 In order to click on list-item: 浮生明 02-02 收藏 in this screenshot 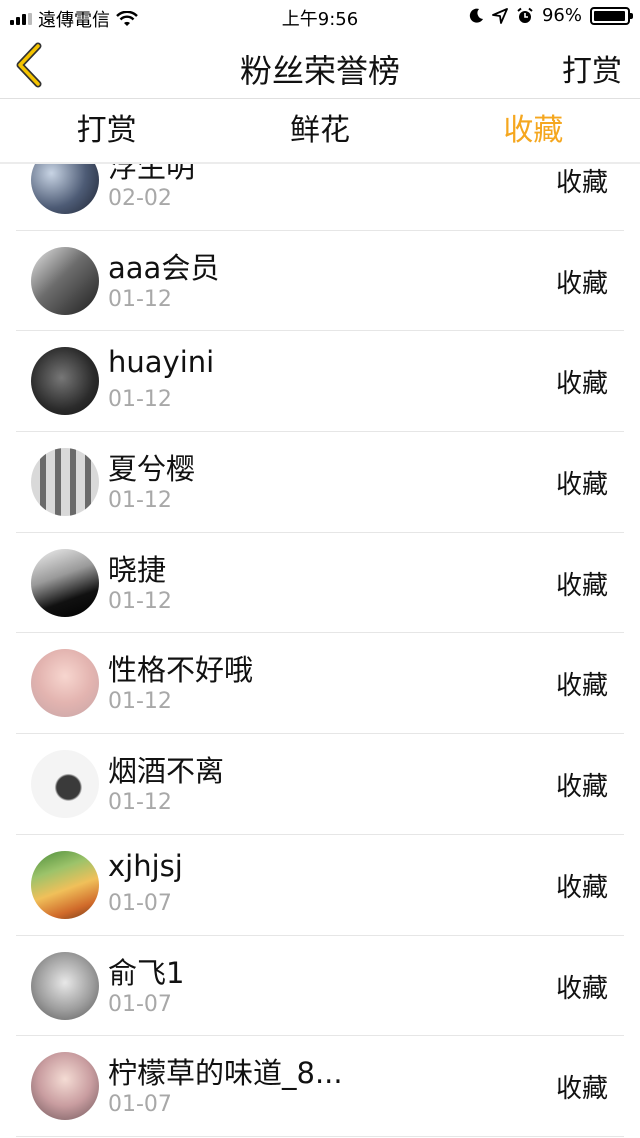, I will do `click(320, 197)`.